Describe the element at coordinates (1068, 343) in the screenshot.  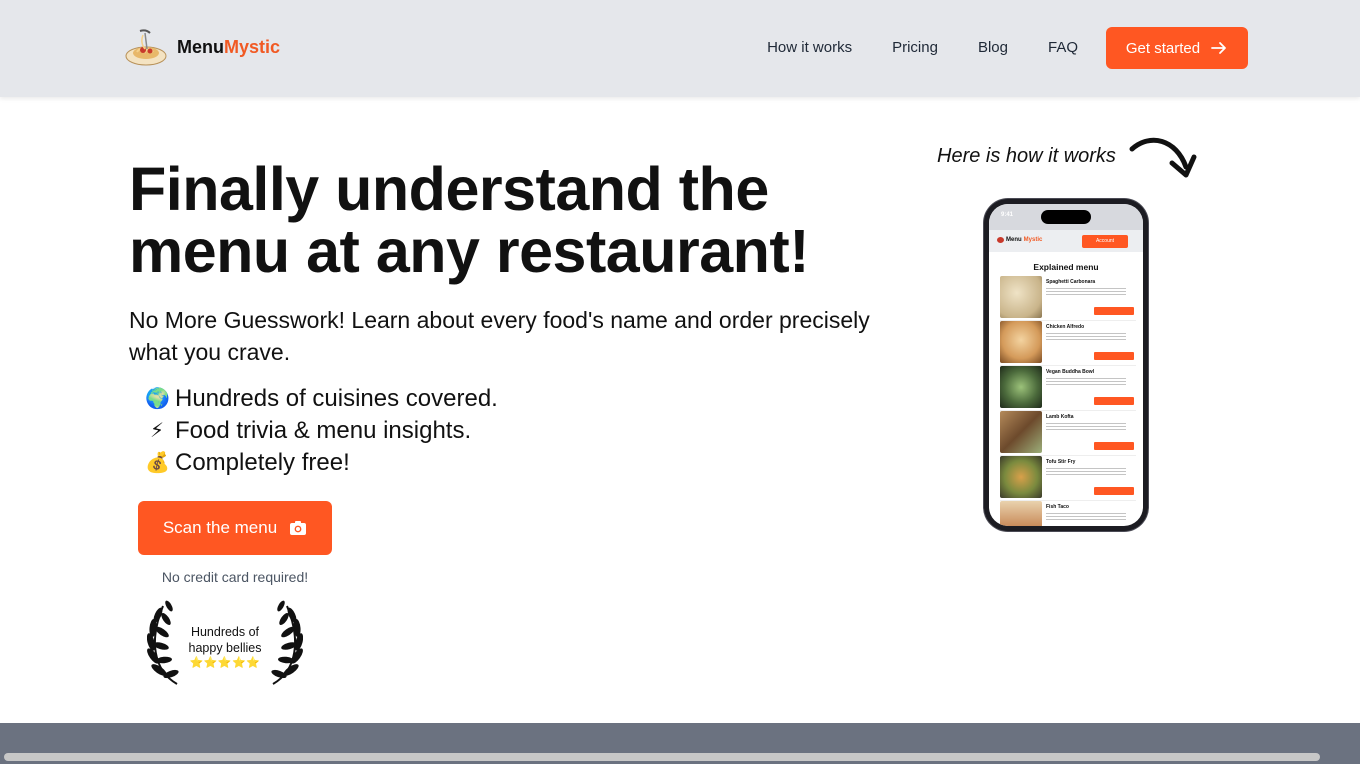
I see `app-menu-item: Chicken Alfredo` at that location.